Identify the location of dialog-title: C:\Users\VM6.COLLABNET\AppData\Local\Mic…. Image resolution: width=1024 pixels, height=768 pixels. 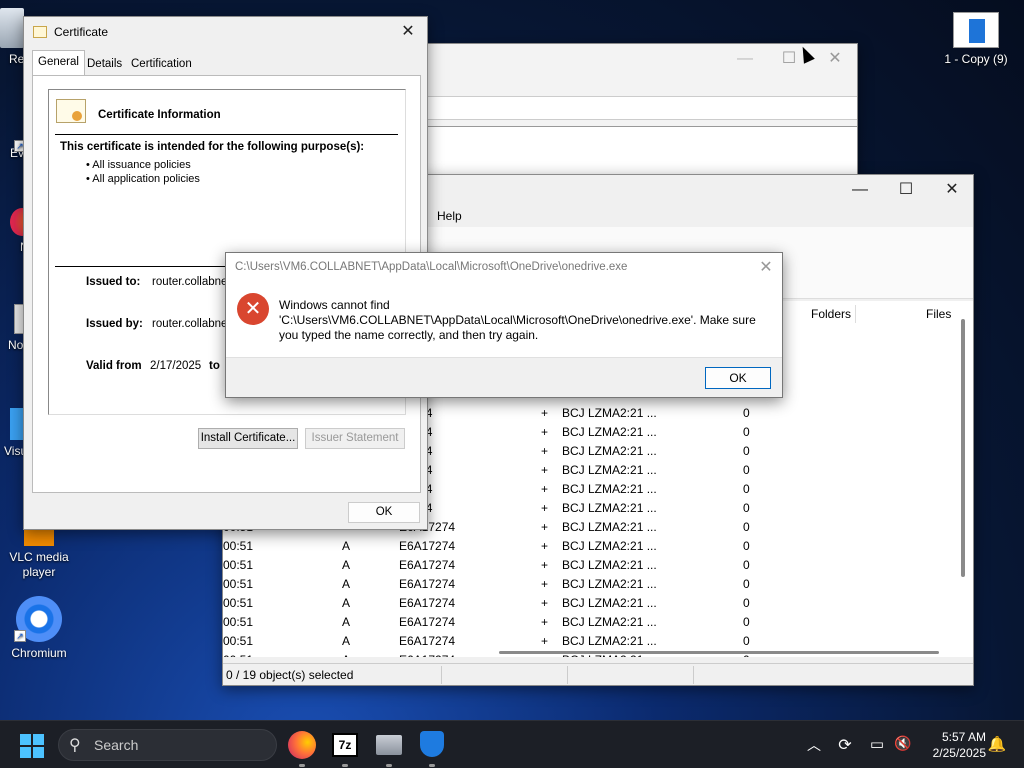
(431, 267).